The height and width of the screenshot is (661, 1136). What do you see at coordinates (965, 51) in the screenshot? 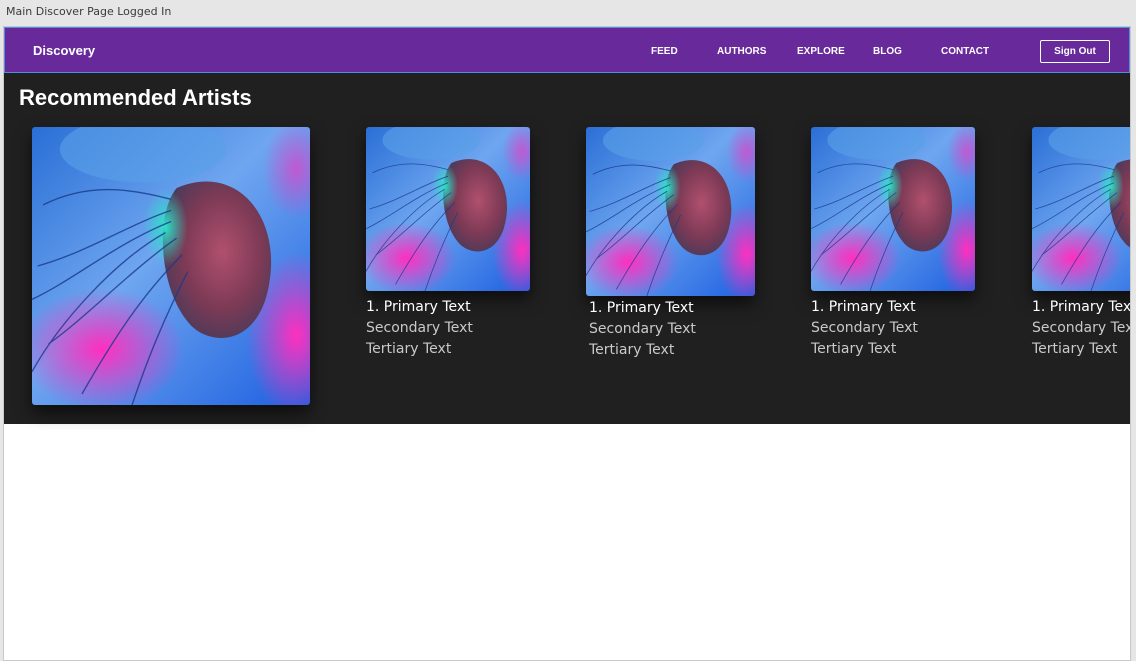
I see `nav-link-contact: CONTACT` at bounding box center [965, 51].